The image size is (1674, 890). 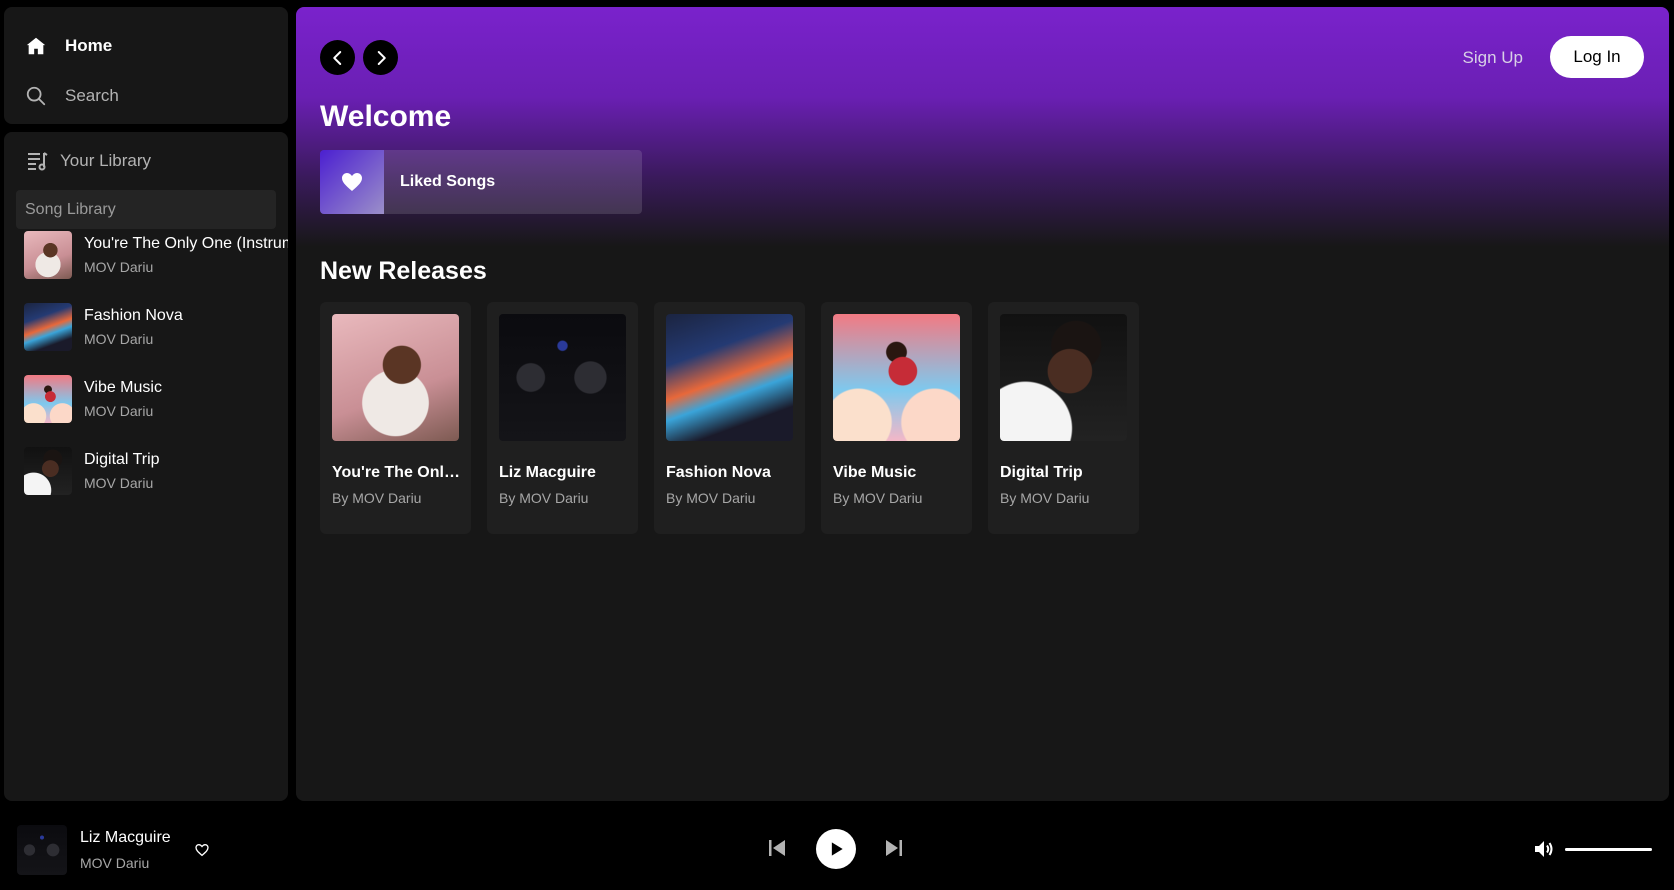 What do you see at coordinates (38, 161) in the screenshot?
I see `library-icon` at bounding box center [38, 161].